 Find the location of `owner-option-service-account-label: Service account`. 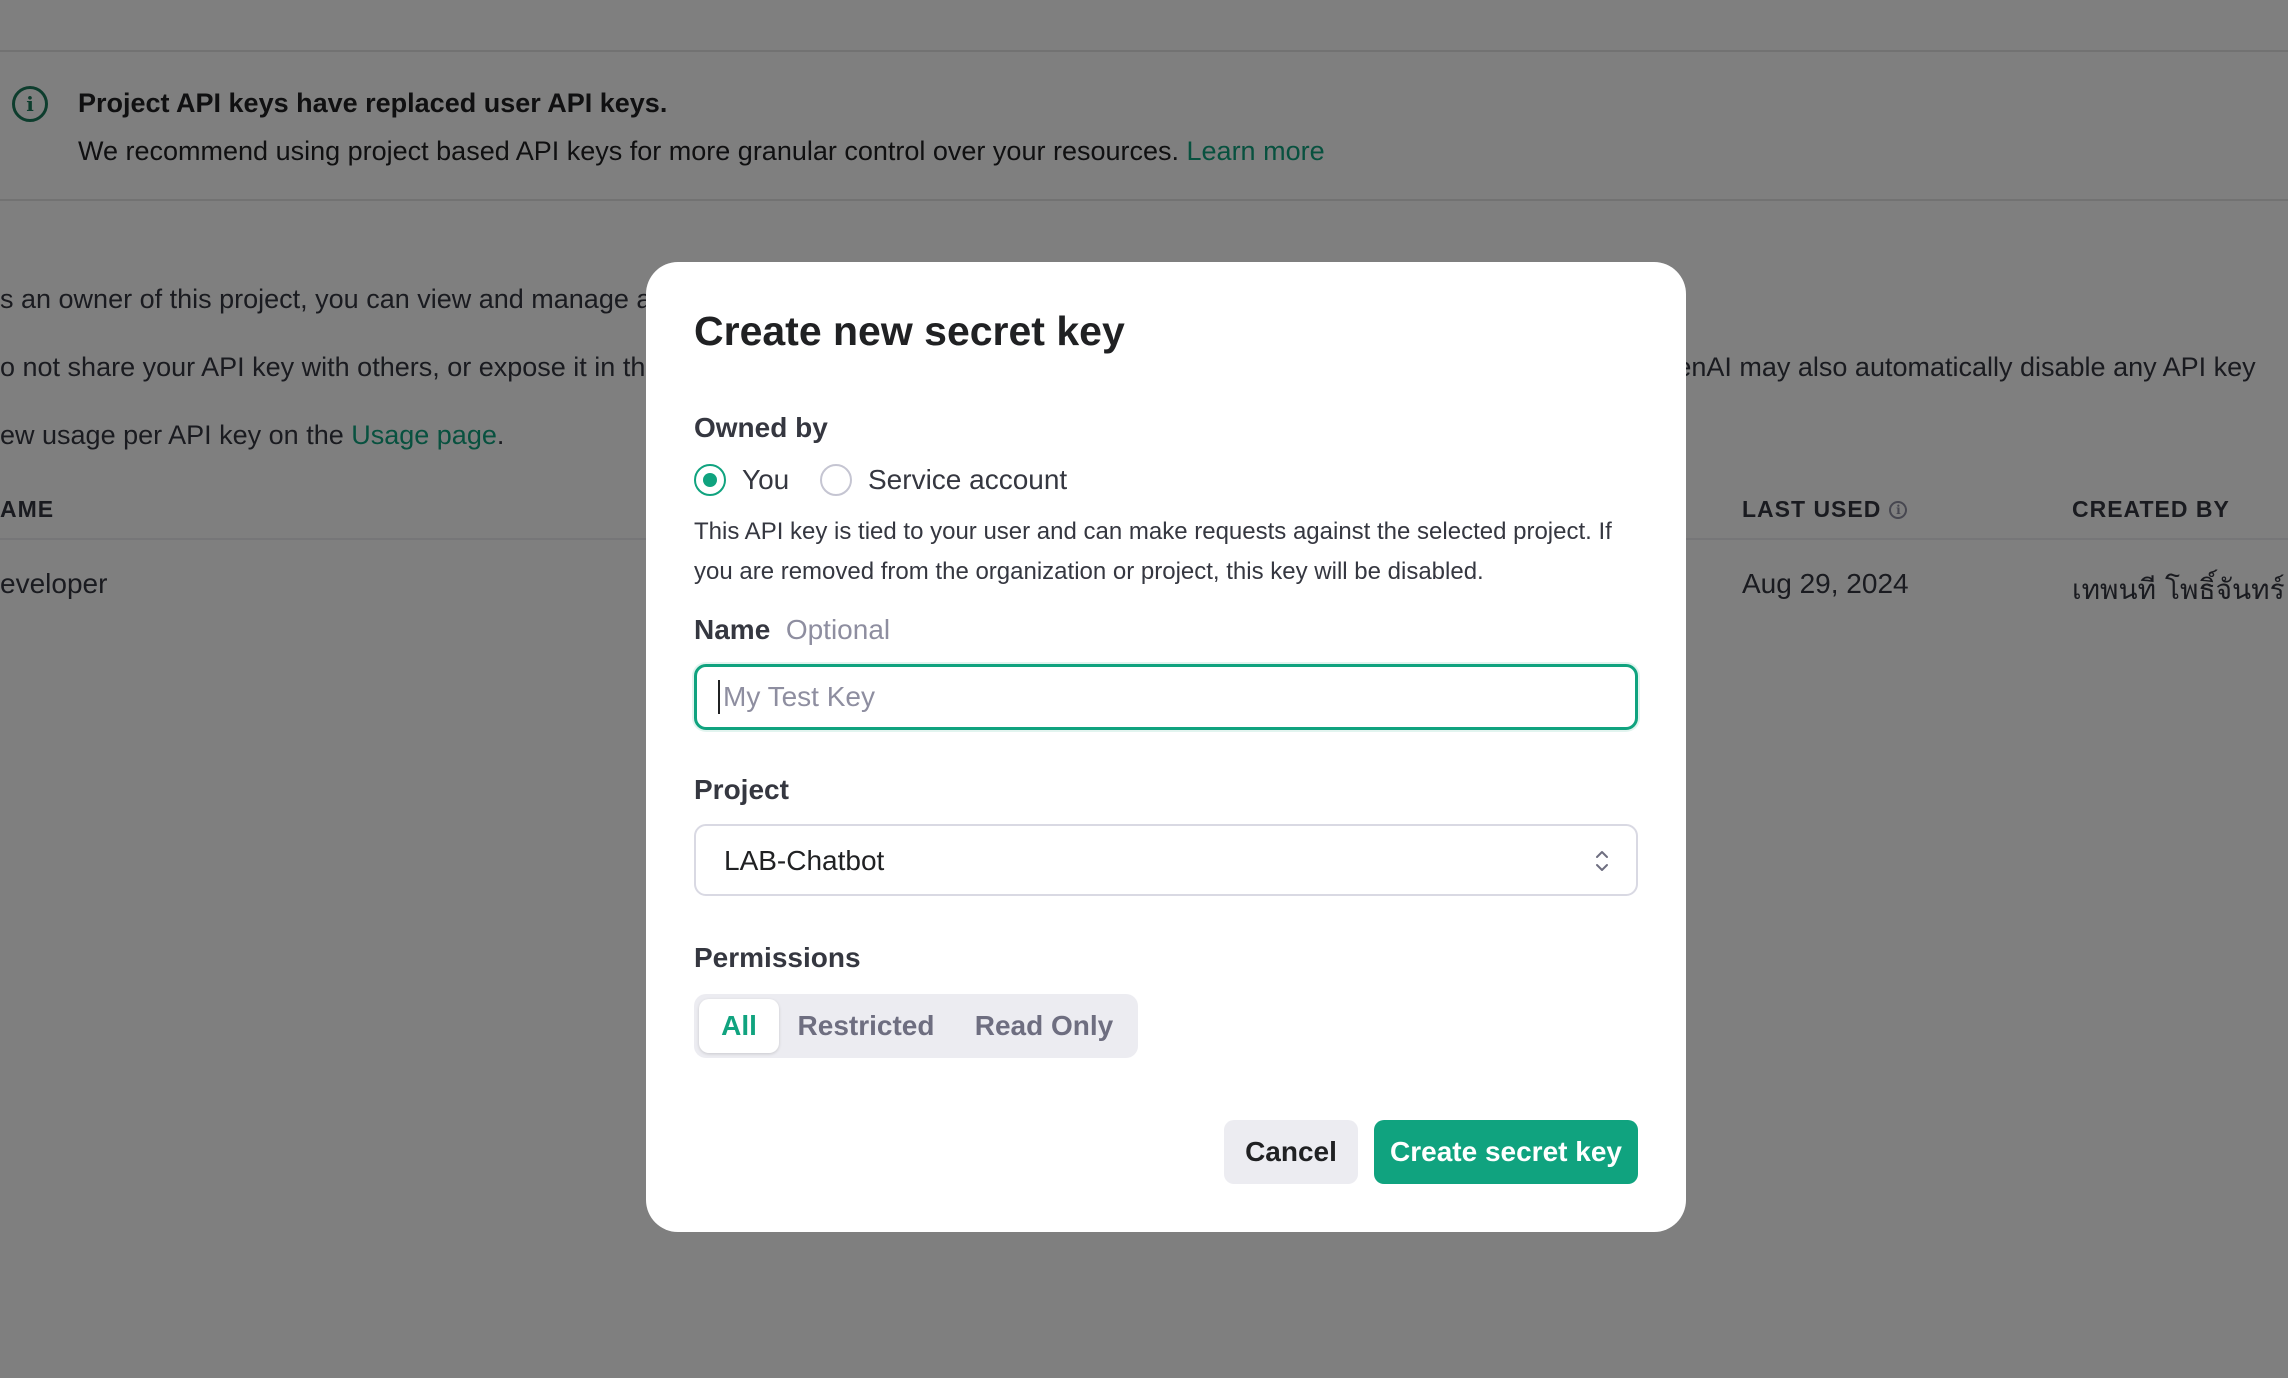

owner-option-service-account-label: Service account is located at coordinates (967, 480).